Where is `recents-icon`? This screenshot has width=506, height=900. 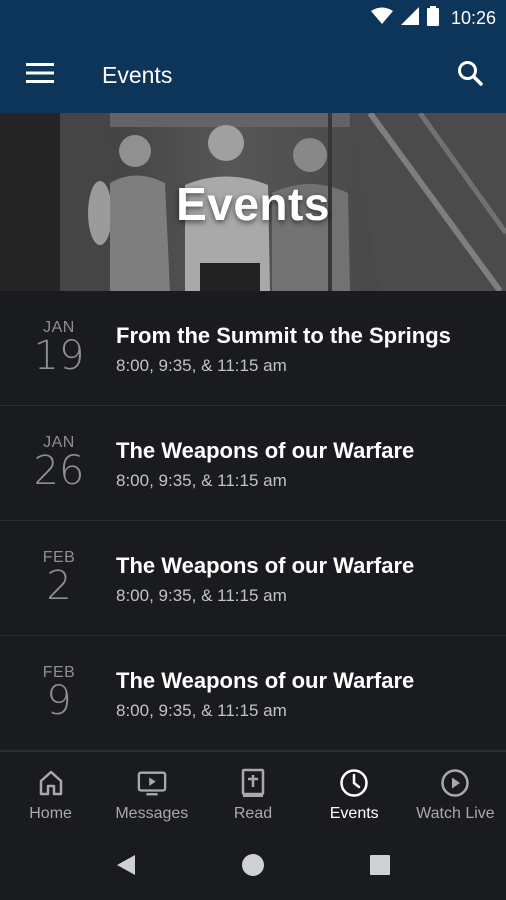
recents-icon is located at coordinates (380, 867).